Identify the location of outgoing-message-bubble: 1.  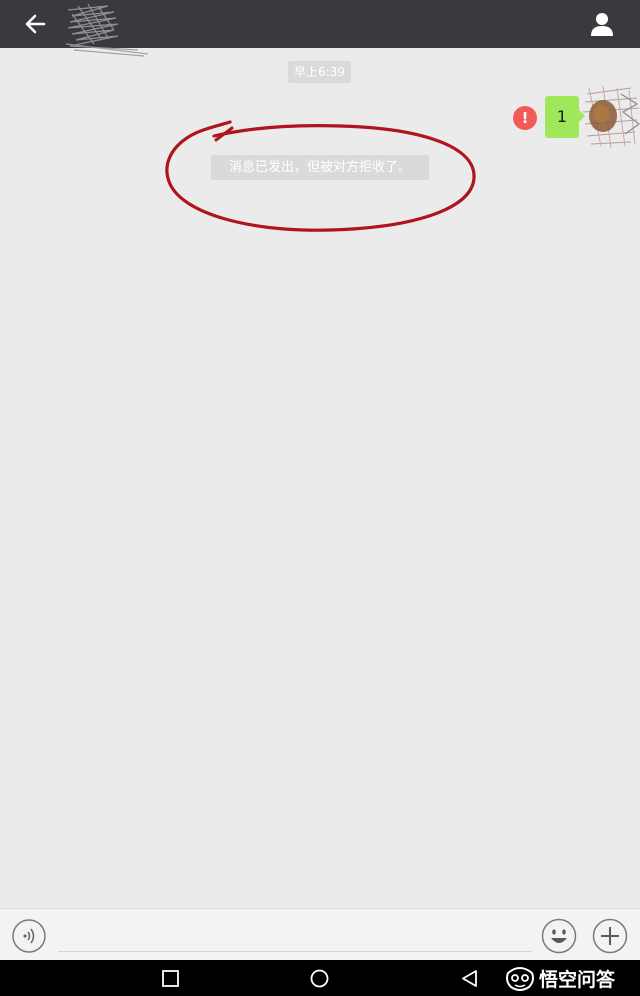
(565, 117).